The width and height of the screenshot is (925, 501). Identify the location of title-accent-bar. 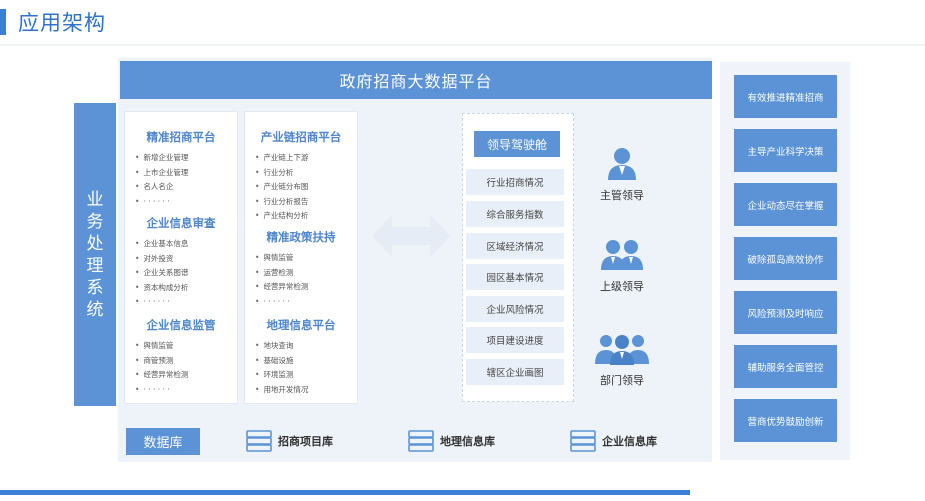
(3, 22).